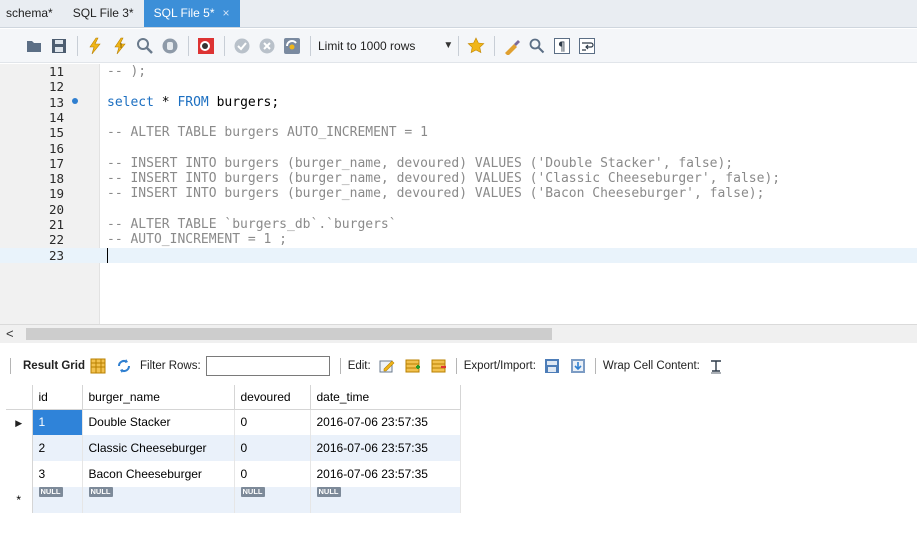  Describe the element at coordinates (537, 46) in the screenshot. I see `find-icon` at that location.